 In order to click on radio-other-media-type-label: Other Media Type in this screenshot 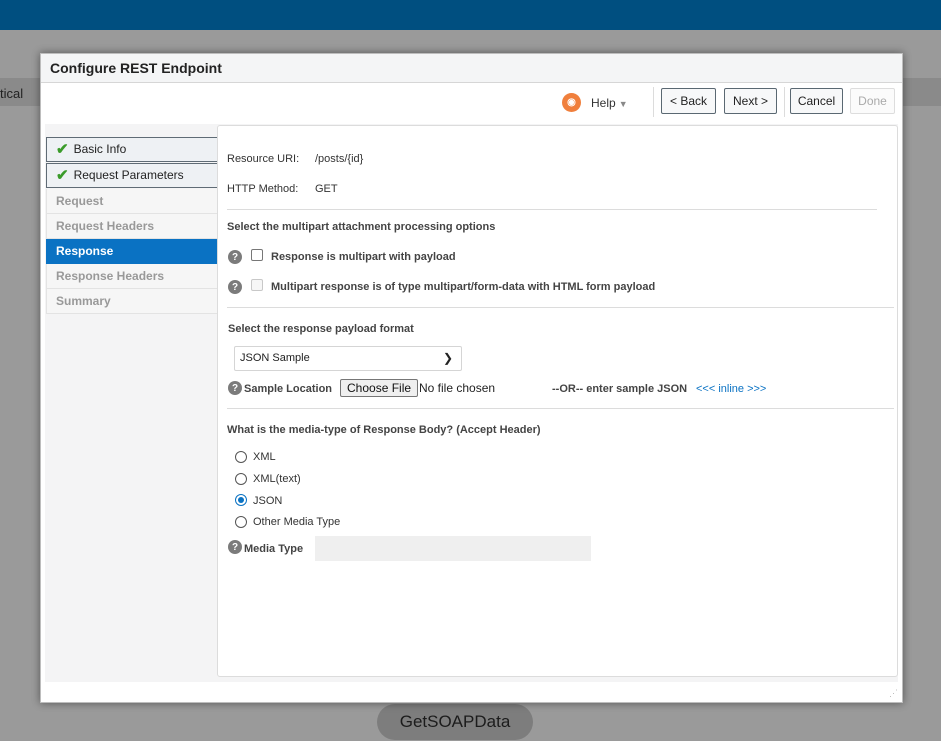, I will do `click(297, 522)`.